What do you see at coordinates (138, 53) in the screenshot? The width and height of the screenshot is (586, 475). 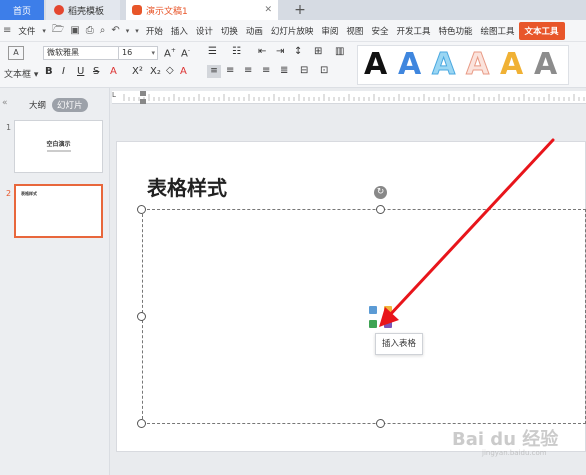 I see `font-size-select: 16 ▾` at bounding box center [138, 53].